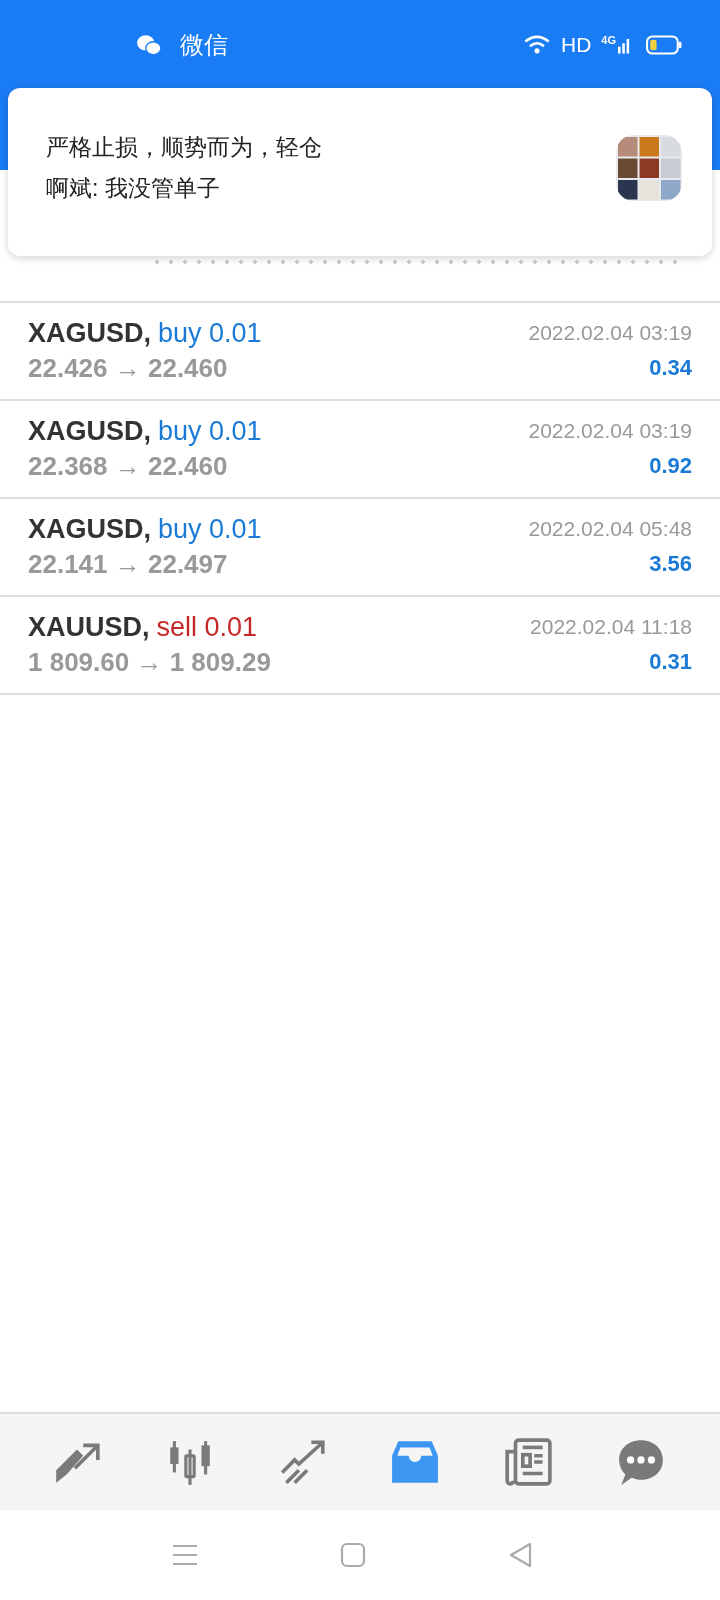 Image resolution: width=720 pixels, height=1600 pixels. What do you see at coordinates (611, 627) in the screenshot?
I see `time-label: 2022.02.04 11:18` at bounding box center [611, 627].